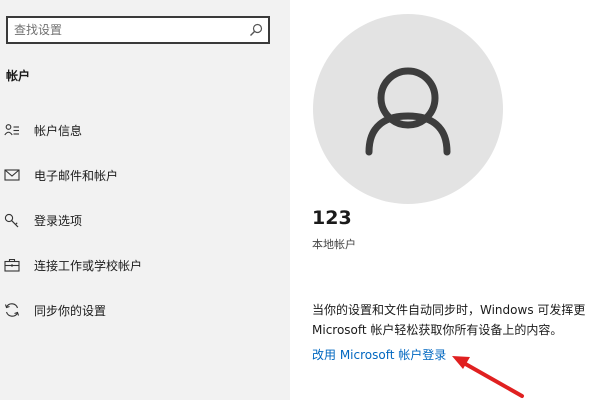  I want to click on account-type: 本地帐户, so click(334, 244).